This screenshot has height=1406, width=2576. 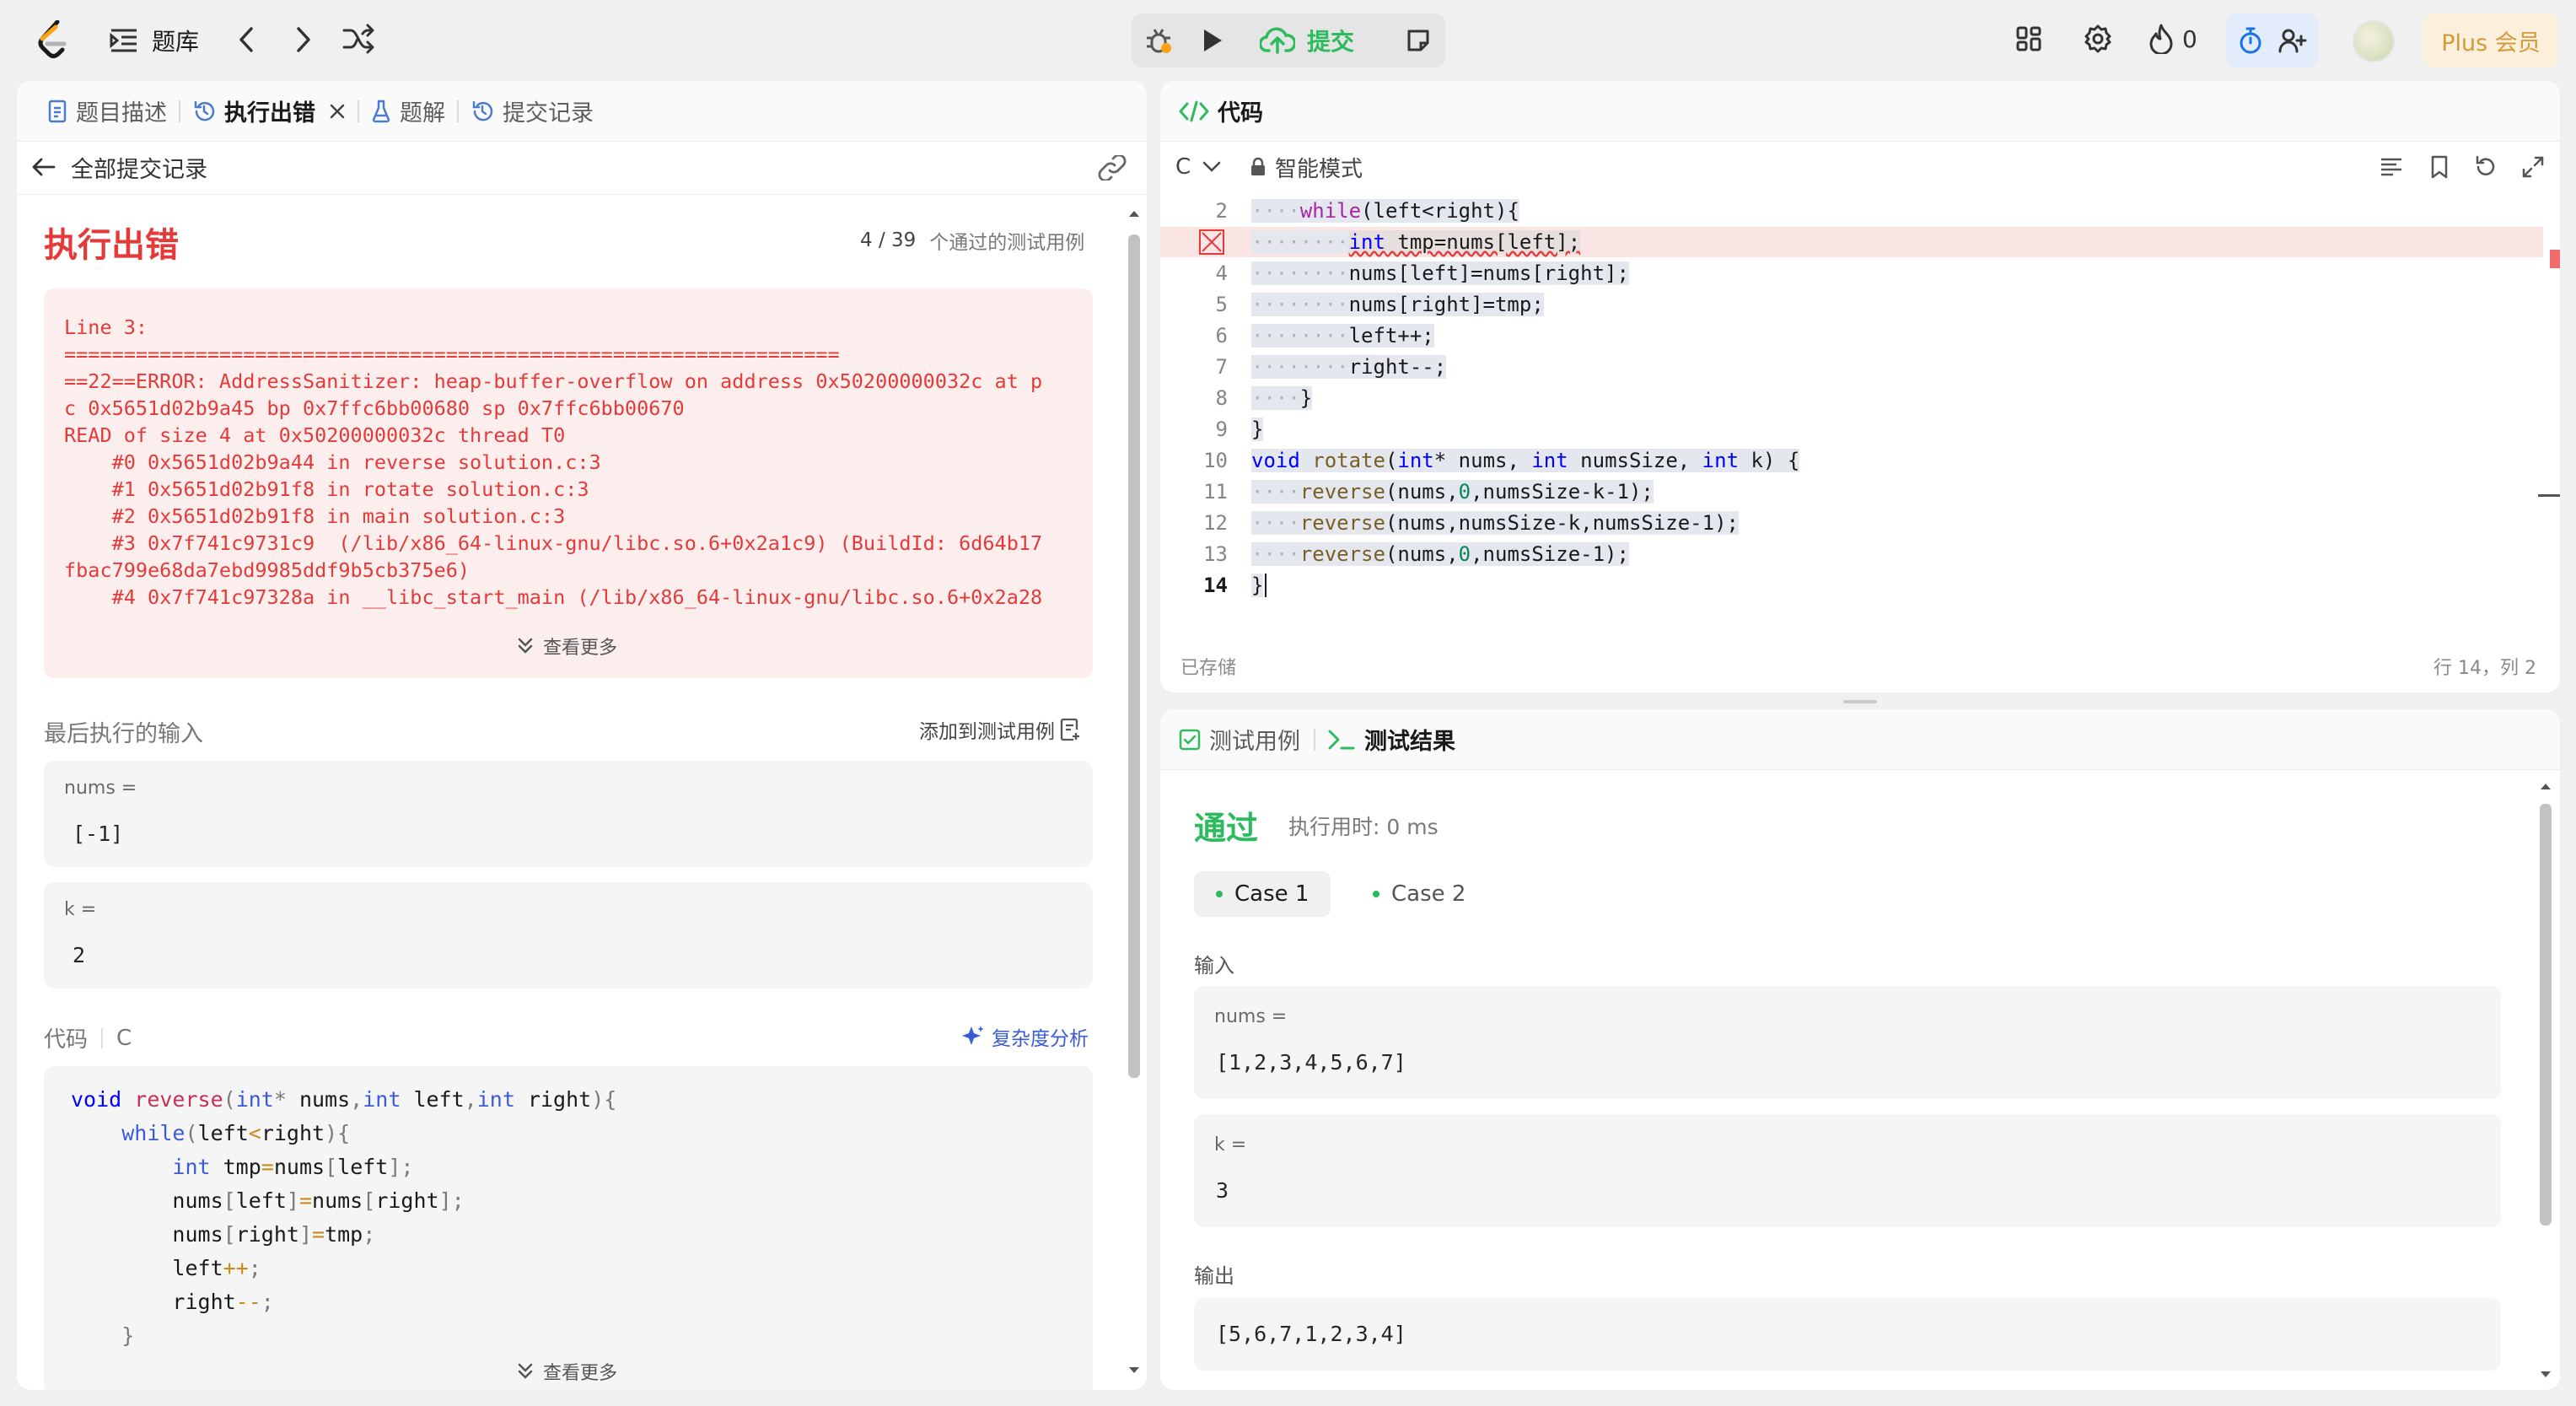 I want to click on code-line: }, so click(x=343, y=1336).